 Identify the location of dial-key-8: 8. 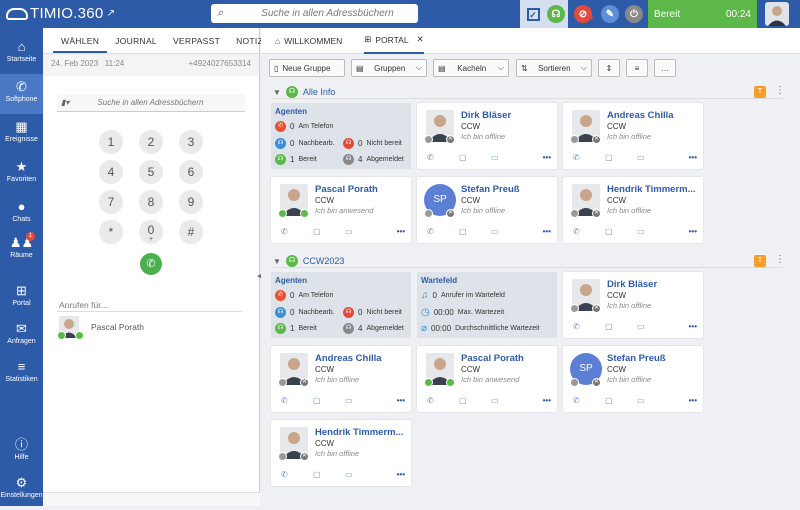
(151, 202).